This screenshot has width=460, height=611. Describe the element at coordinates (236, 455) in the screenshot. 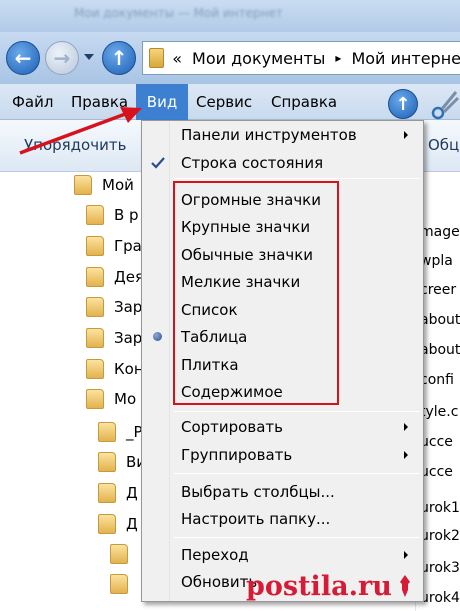

I see `menu-item-group-by: Группировать` at that location.